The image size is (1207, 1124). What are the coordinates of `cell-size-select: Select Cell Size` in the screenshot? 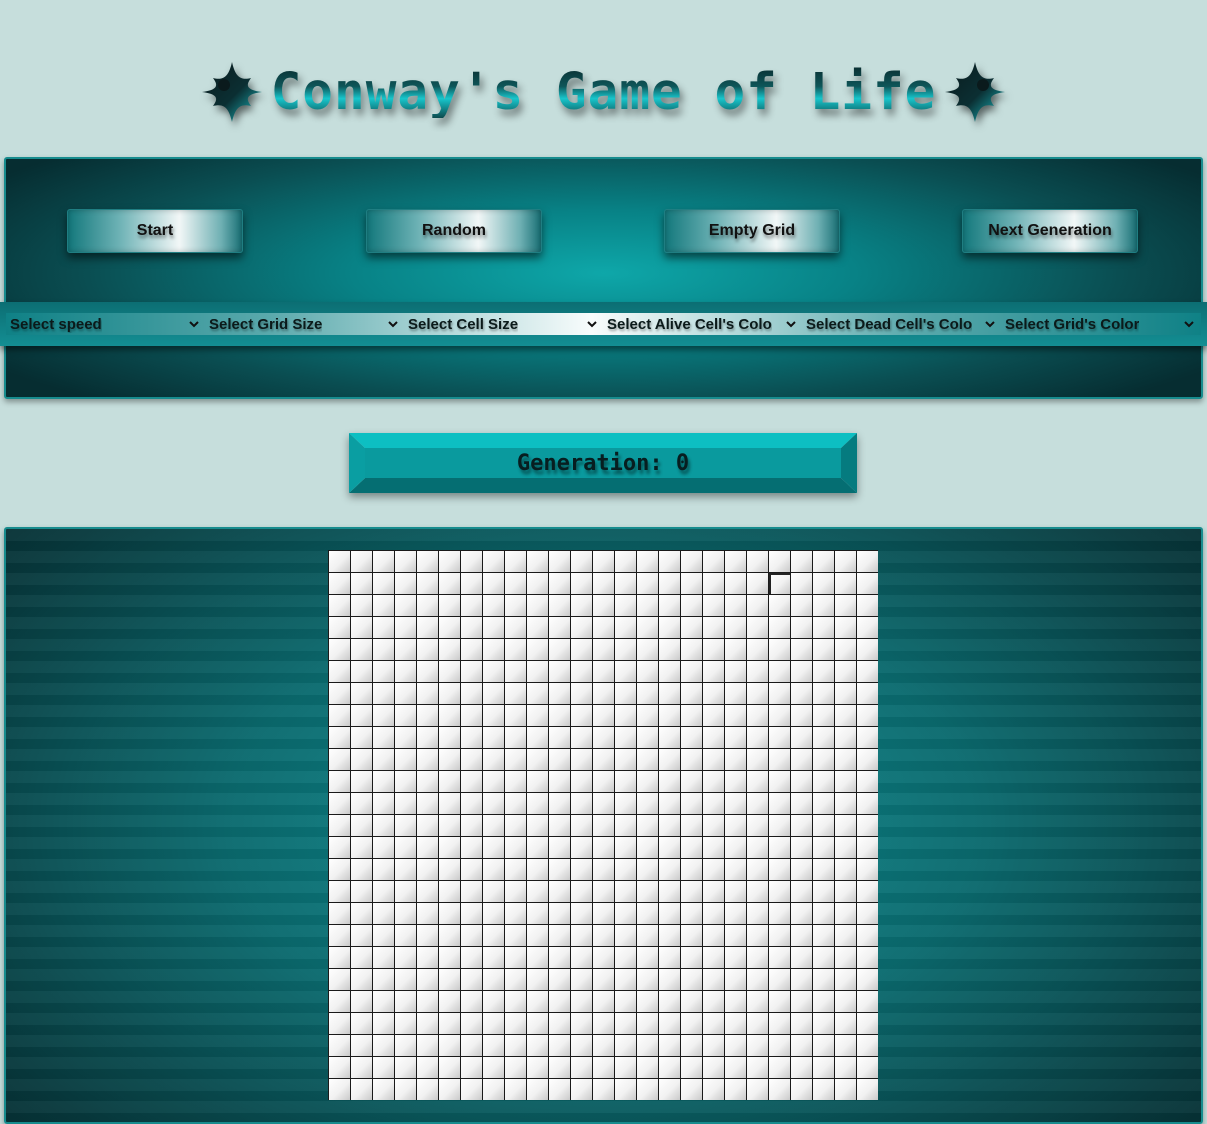 It's located at (503, 324).